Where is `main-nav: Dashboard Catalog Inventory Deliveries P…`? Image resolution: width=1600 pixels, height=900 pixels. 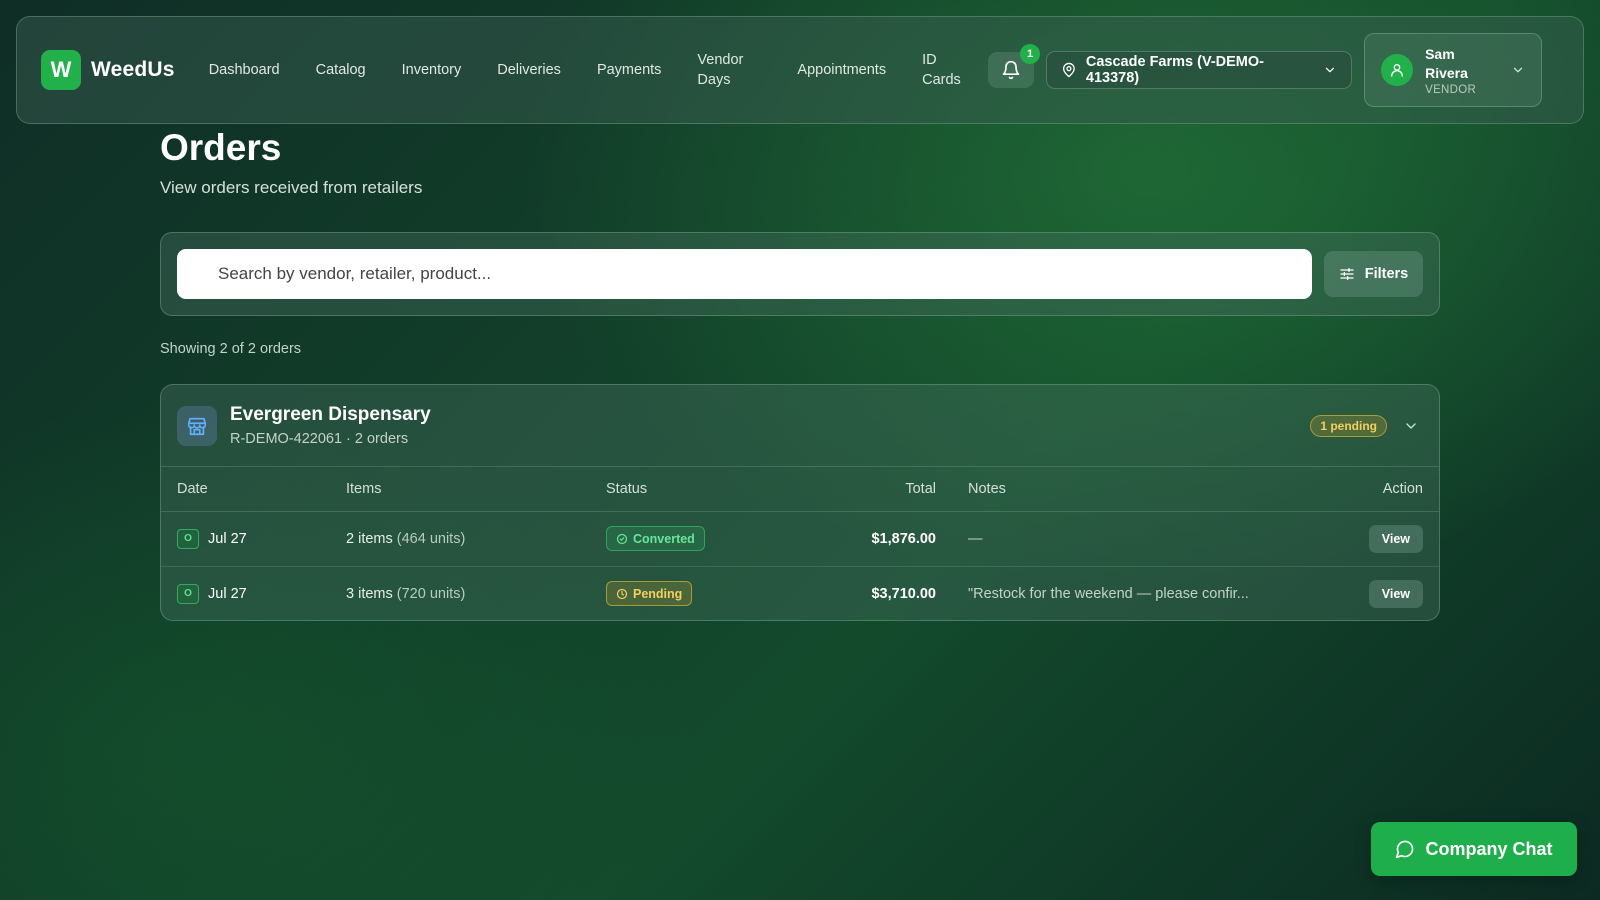
main-nav: Dashboard Catalog Inventory Deliveries P… is located at coordinates (583, 70).